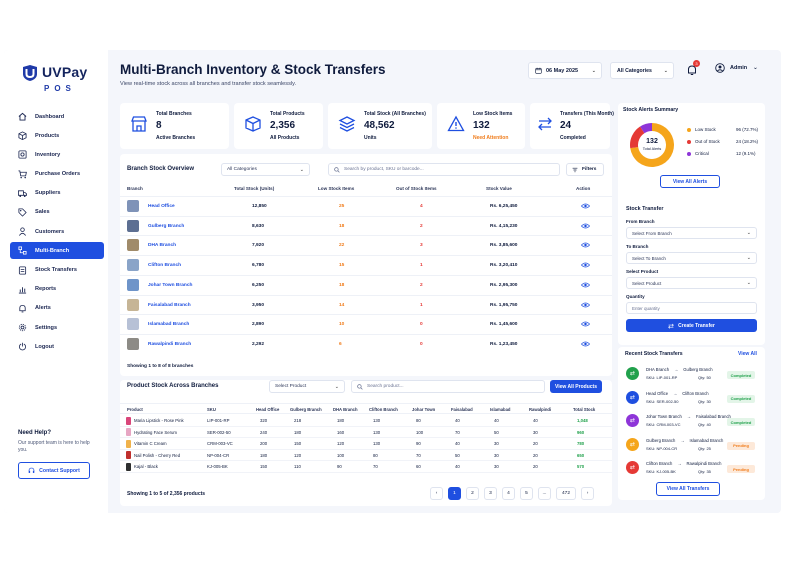 This screenshot has width=785, height=563. What do you see at coordinates (164, 265) in the screenshot?
I see `branch-name-link: Clifton Branch` at bounding box center [164, 265].